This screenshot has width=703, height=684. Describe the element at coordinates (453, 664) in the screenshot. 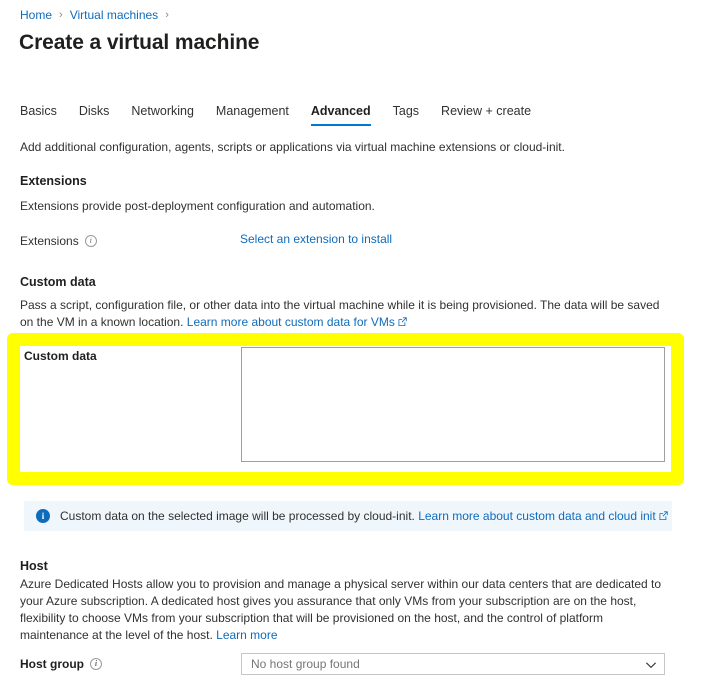

I see `host-group-dropdown: No host group found` at that location.